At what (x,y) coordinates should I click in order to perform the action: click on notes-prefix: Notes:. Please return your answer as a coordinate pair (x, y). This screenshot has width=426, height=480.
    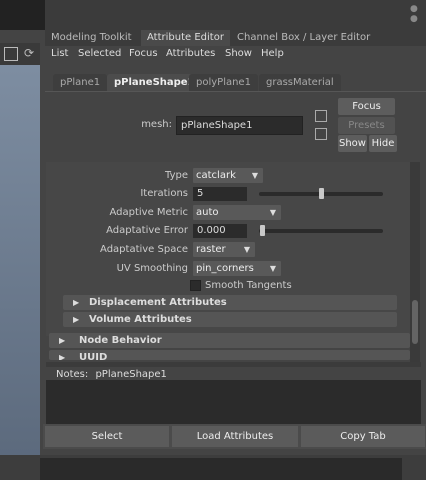
    Looking at the image, I should click on (72, 374).